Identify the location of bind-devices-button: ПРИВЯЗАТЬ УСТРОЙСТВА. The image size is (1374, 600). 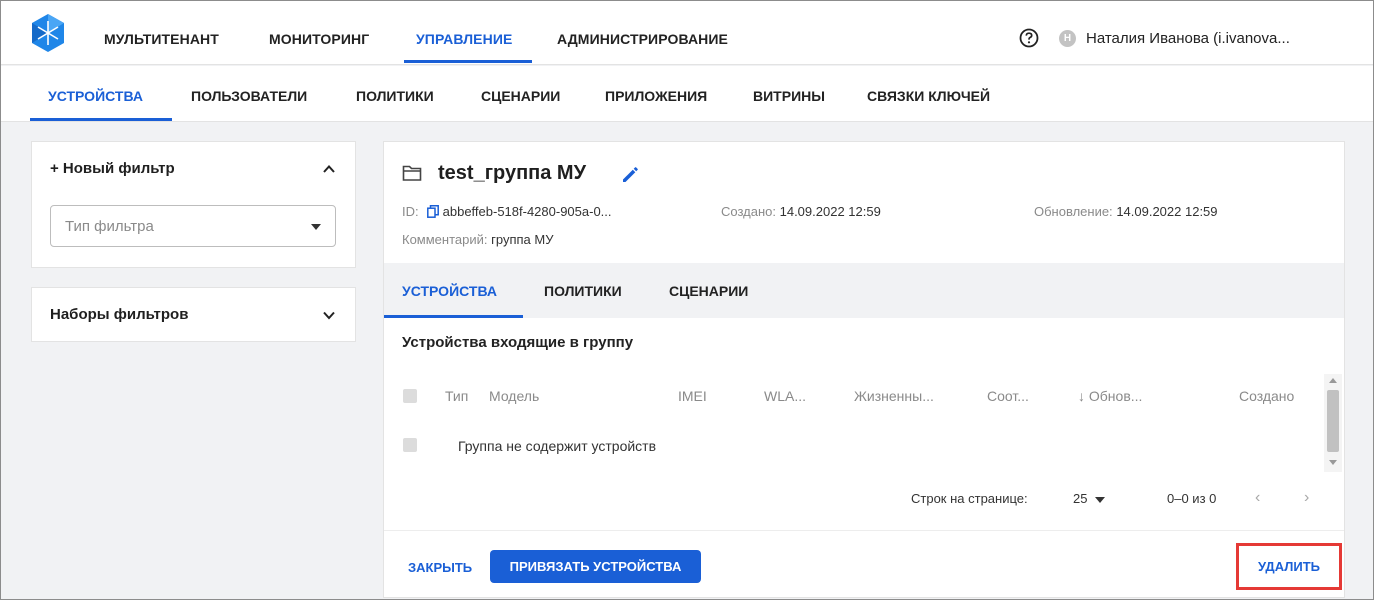
(595, 566).